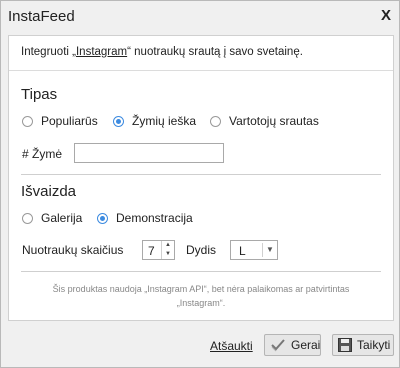  What do you see at coordinates (69, 121) in the screenshot?
I see `radio-populiarus-label: Populiarūs` at bounding box center [69, 121].